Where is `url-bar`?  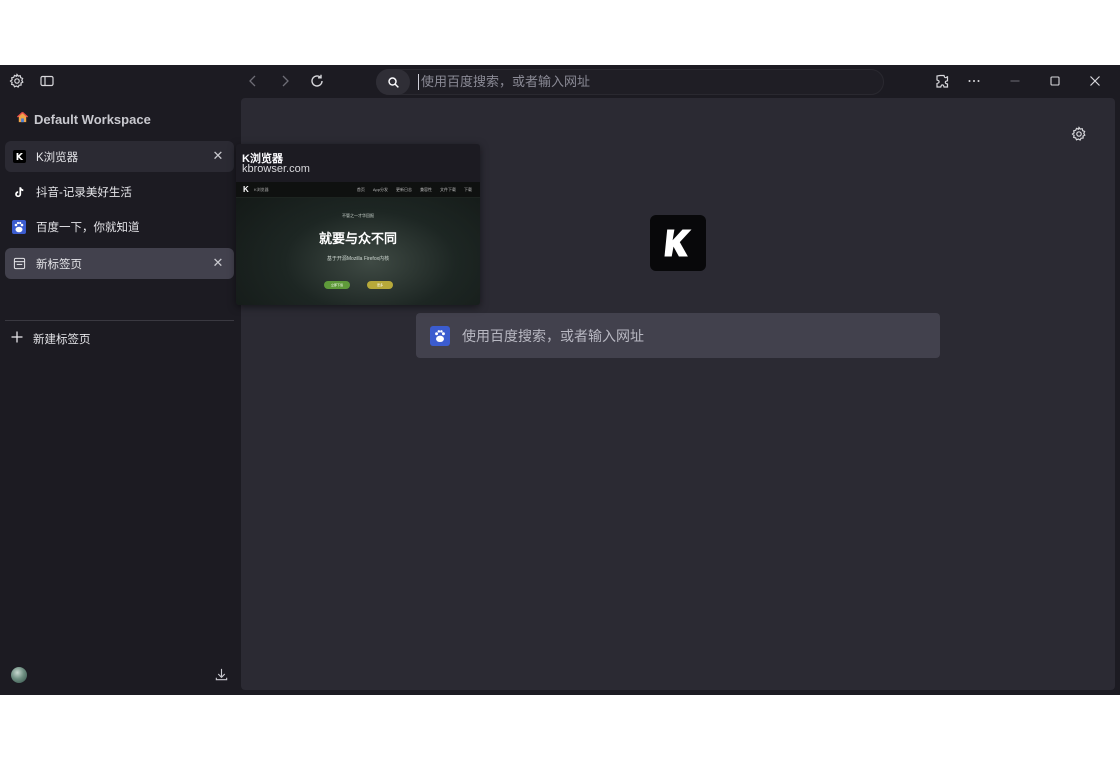
url-bar is located at coordinates (630, 82).